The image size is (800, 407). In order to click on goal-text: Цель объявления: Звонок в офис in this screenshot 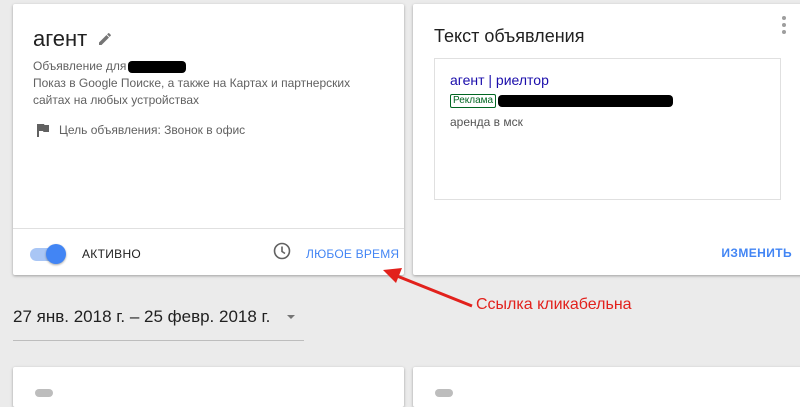, I will do `click(152, 130)`.